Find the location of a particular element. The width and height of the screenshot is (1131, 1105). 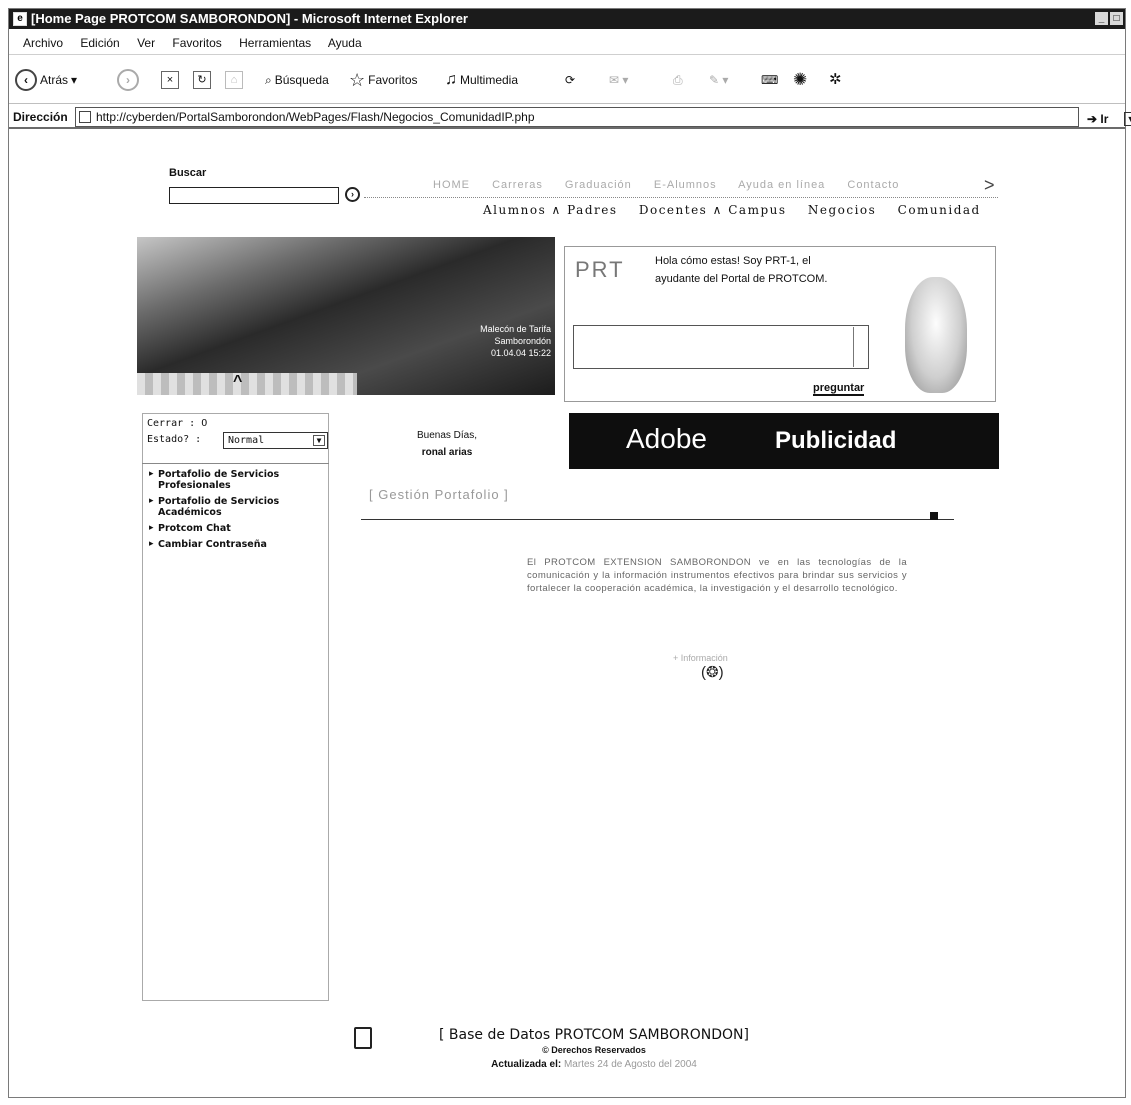

sidebar-divider is located at coordinates (235, 463).